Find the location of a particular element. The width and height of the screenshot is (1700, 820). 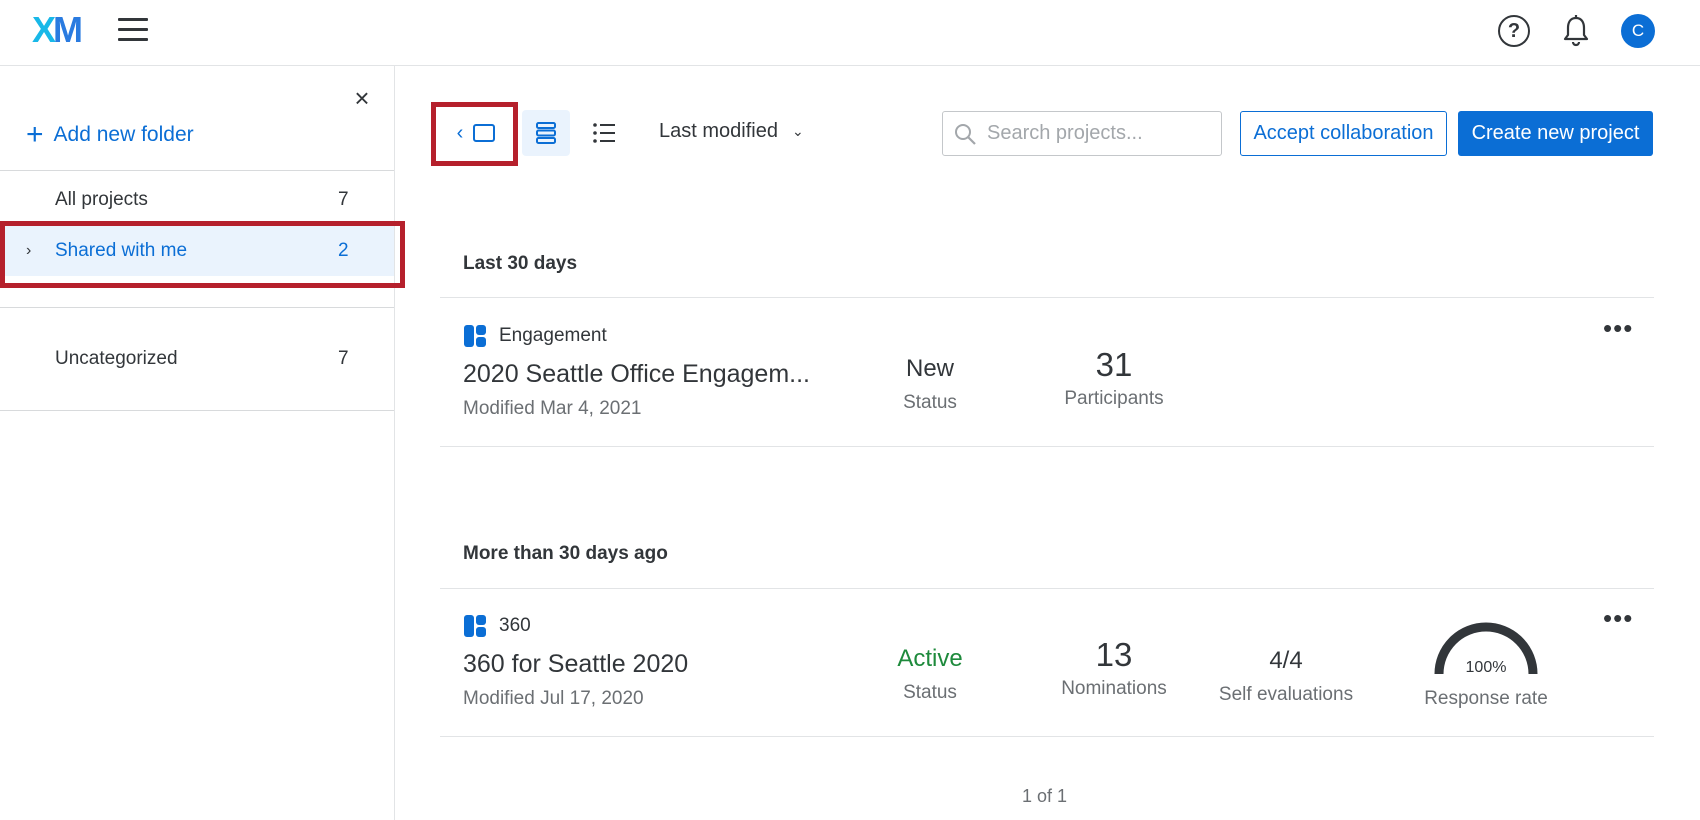

menu-icon is located at coordinates (133, 31).